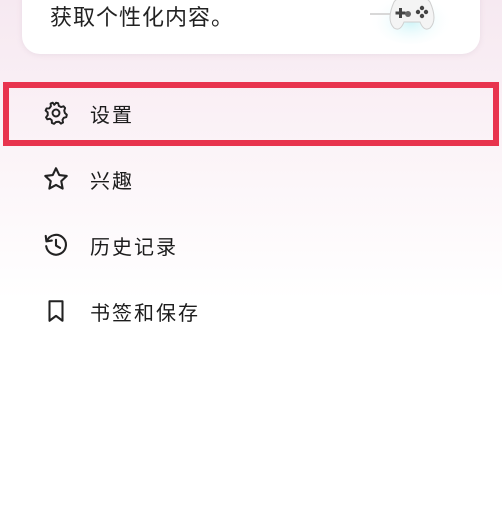  What do you see at coordinates (56, 245) in the screenshot?
I see `history-icon` at bounding box center [56, 245].